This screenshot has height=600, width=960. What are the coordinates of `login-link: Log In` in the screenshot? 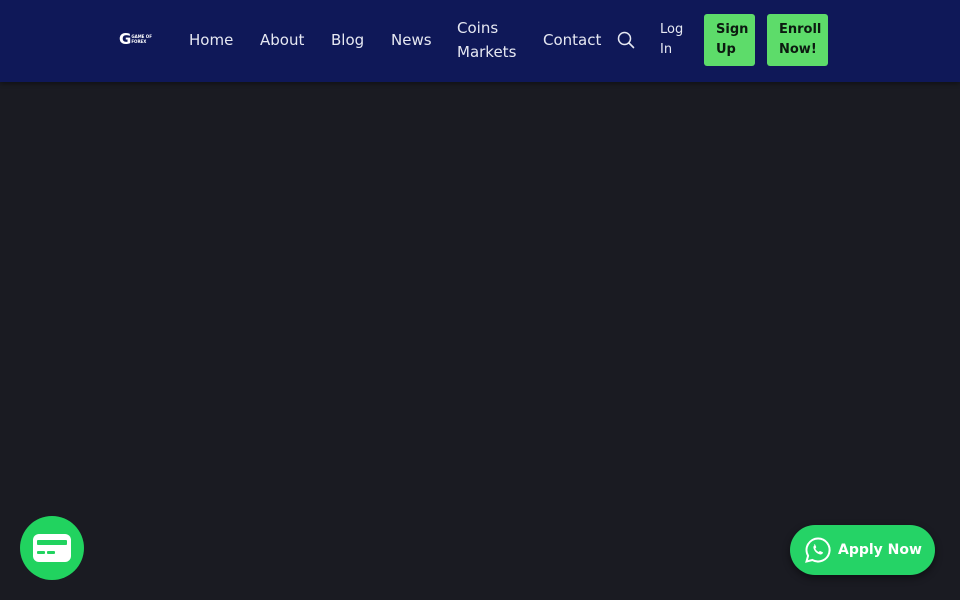 It's located at (671, 40).